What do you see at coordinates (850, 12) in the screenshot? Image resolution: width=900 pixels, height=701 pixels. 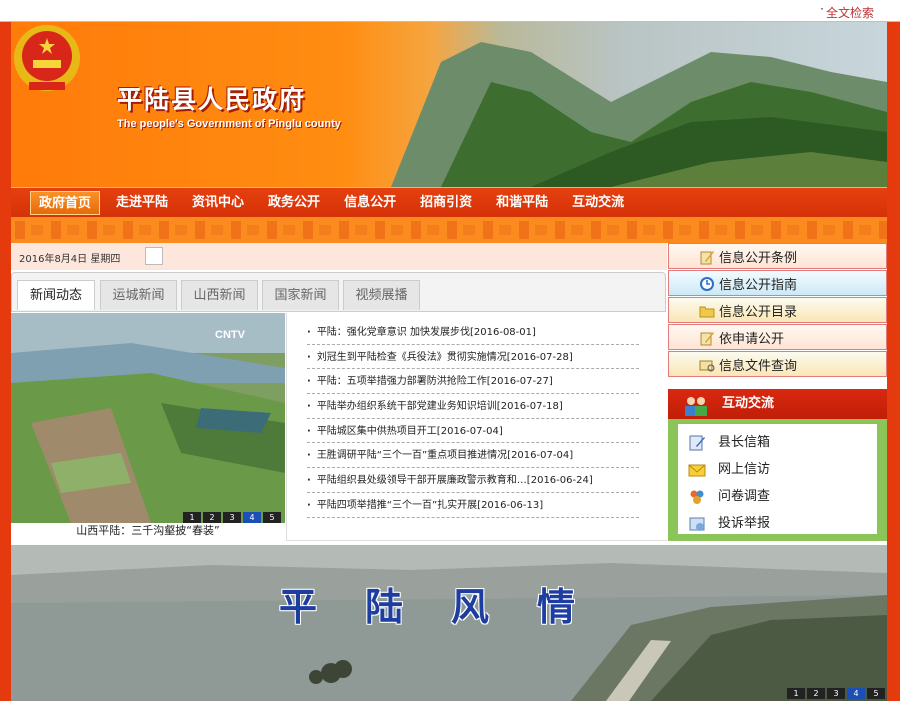 I see `fulltext-search-link: 全文检索` at bounding box center [850, 12].